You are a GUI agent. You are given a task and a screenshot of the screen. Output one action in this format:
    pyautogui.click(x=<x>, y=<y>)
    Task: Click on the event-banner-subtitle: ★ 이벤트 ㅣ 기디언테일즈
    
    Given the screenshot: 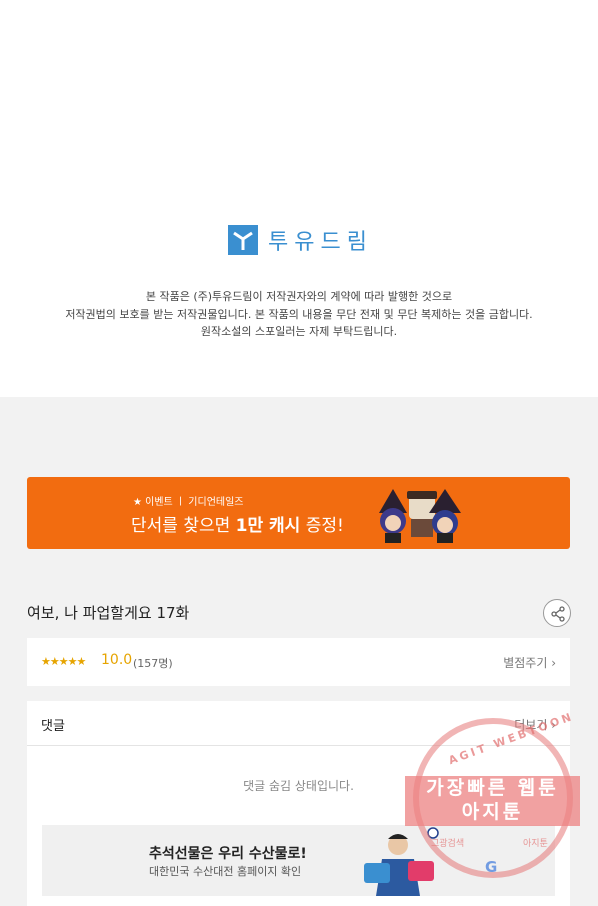 What is the action you would take?
    pyautogui.click(x=188, y=502)
    